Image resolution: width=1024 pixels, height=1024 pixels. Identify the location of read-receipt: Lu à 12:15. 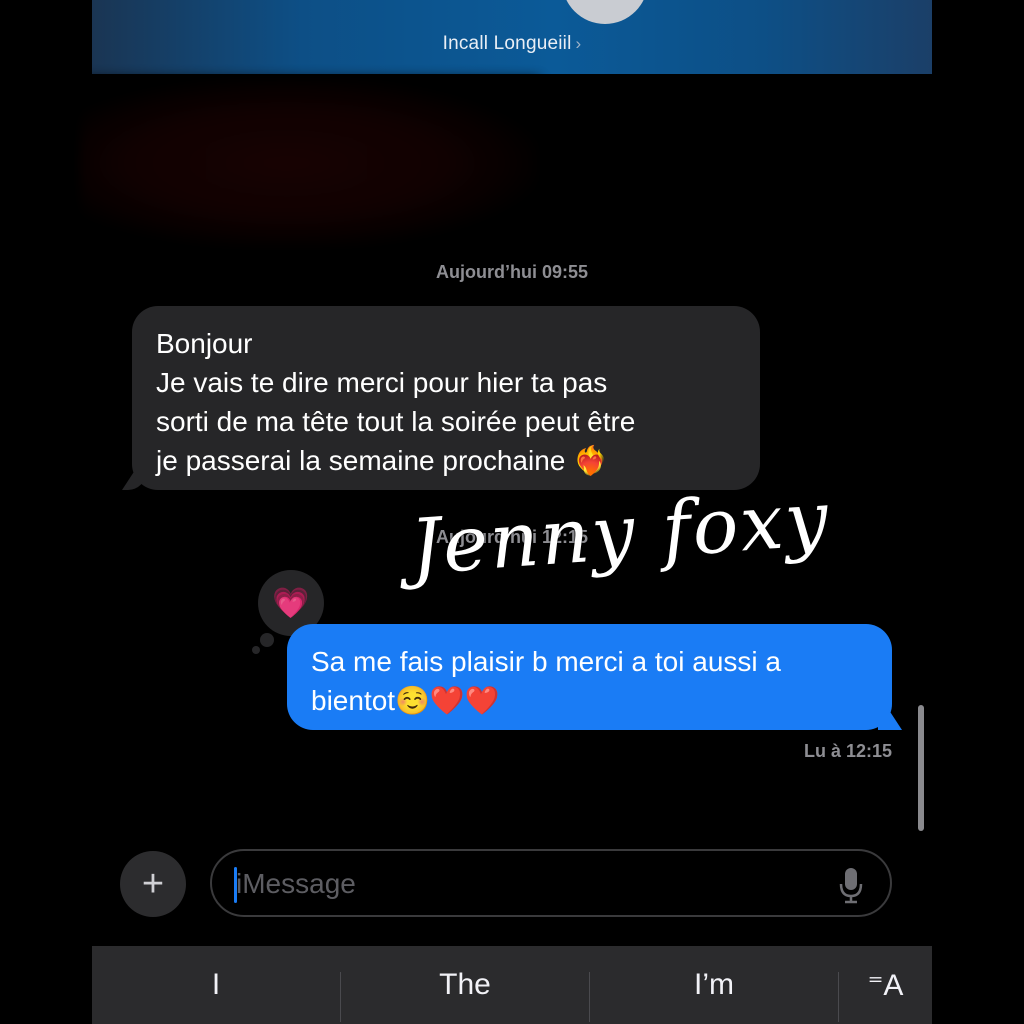
(847, 751).